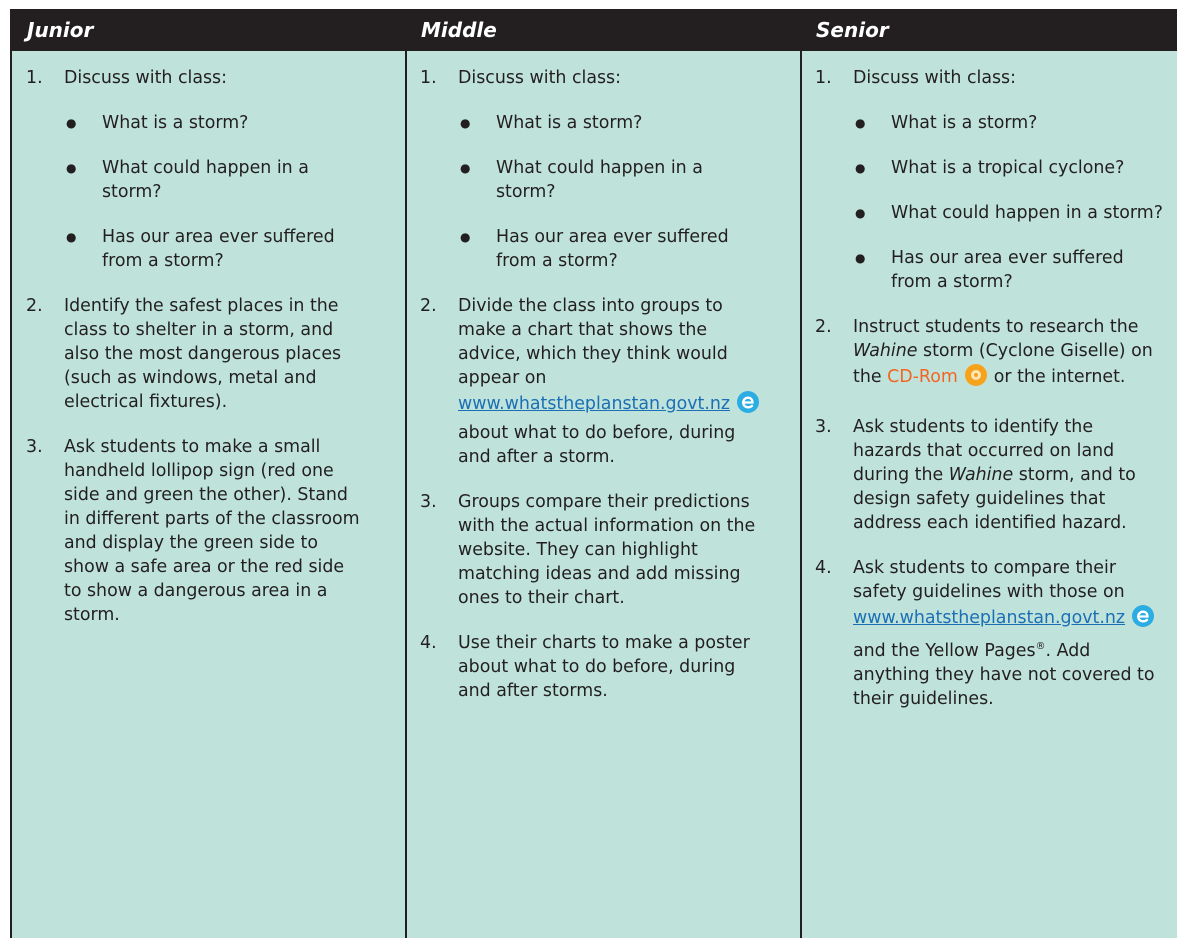  I want to click on item-text: or the internet., so click(1059, 377).